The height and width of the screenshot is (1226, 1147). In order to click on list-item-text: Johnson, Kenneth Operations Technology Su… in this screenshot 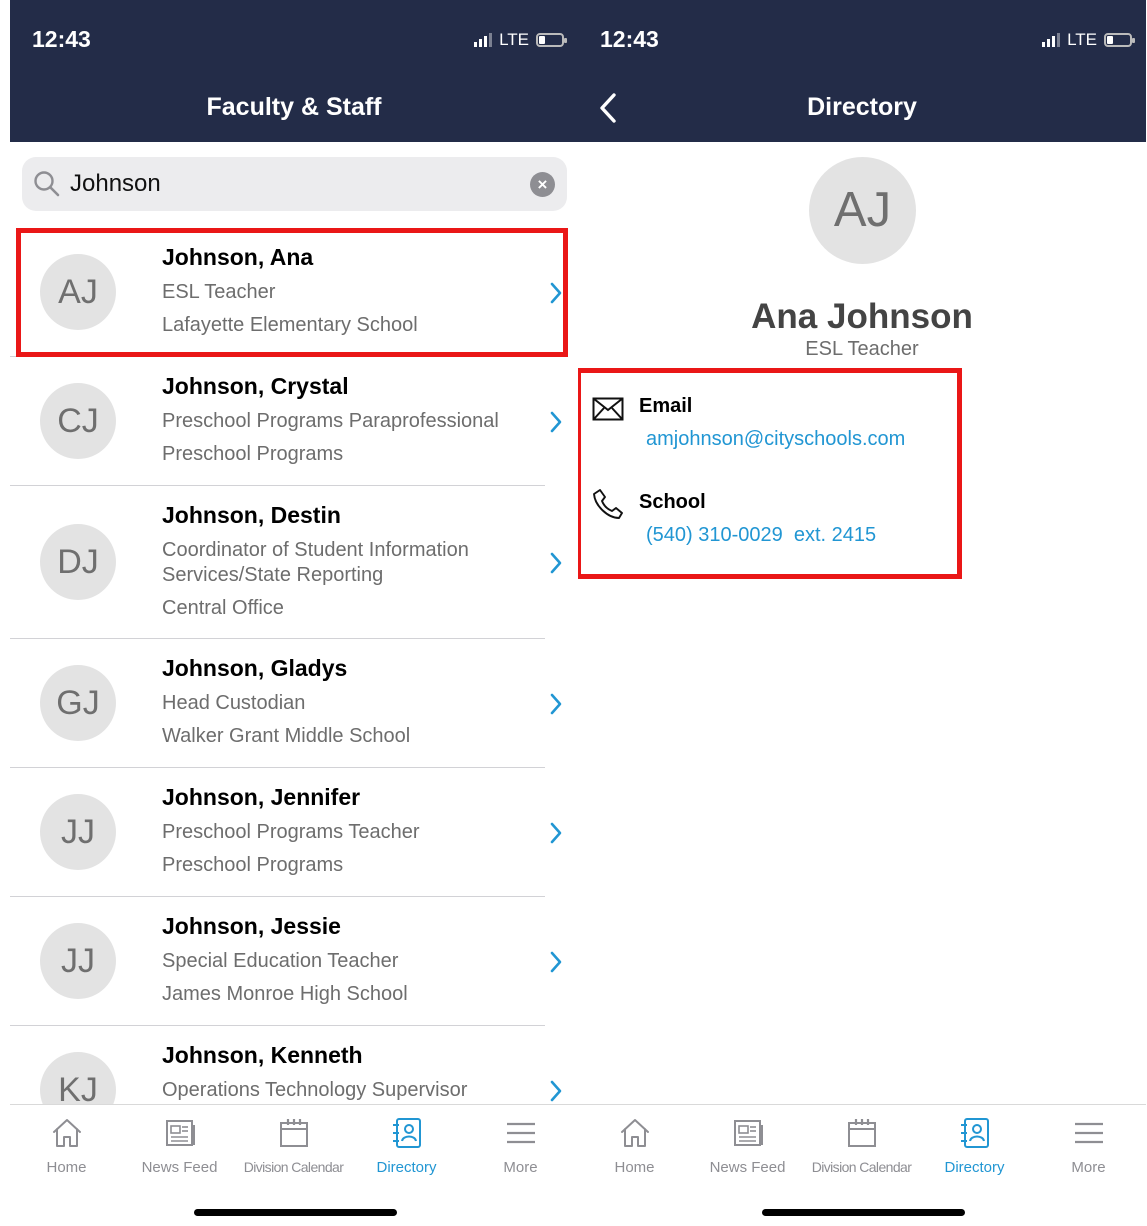, I will do `click(347, 1071)`.